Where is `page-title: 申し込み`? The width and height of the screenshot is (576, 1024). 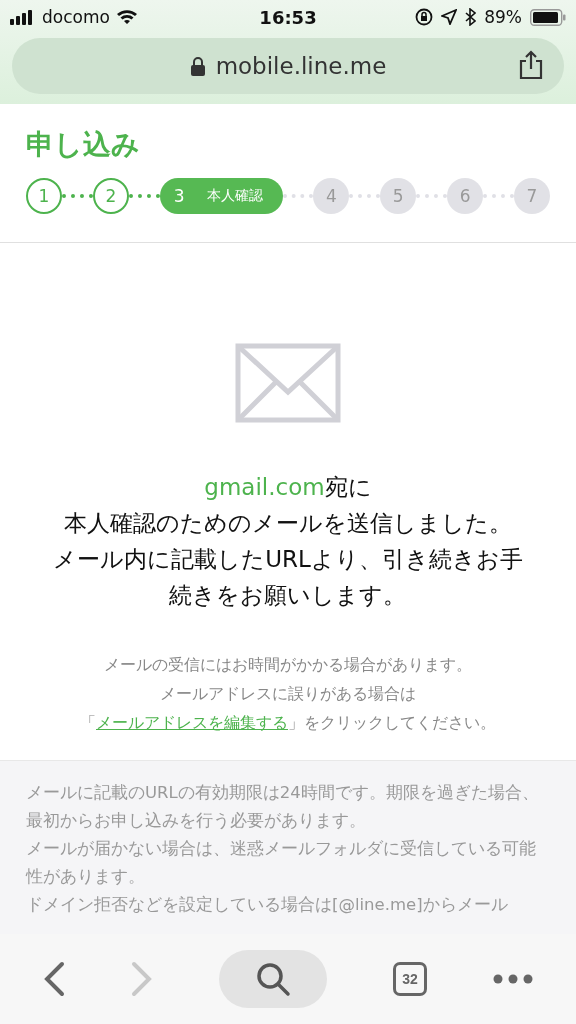 page-title: 申し込み is located at coordinates (83, 145).